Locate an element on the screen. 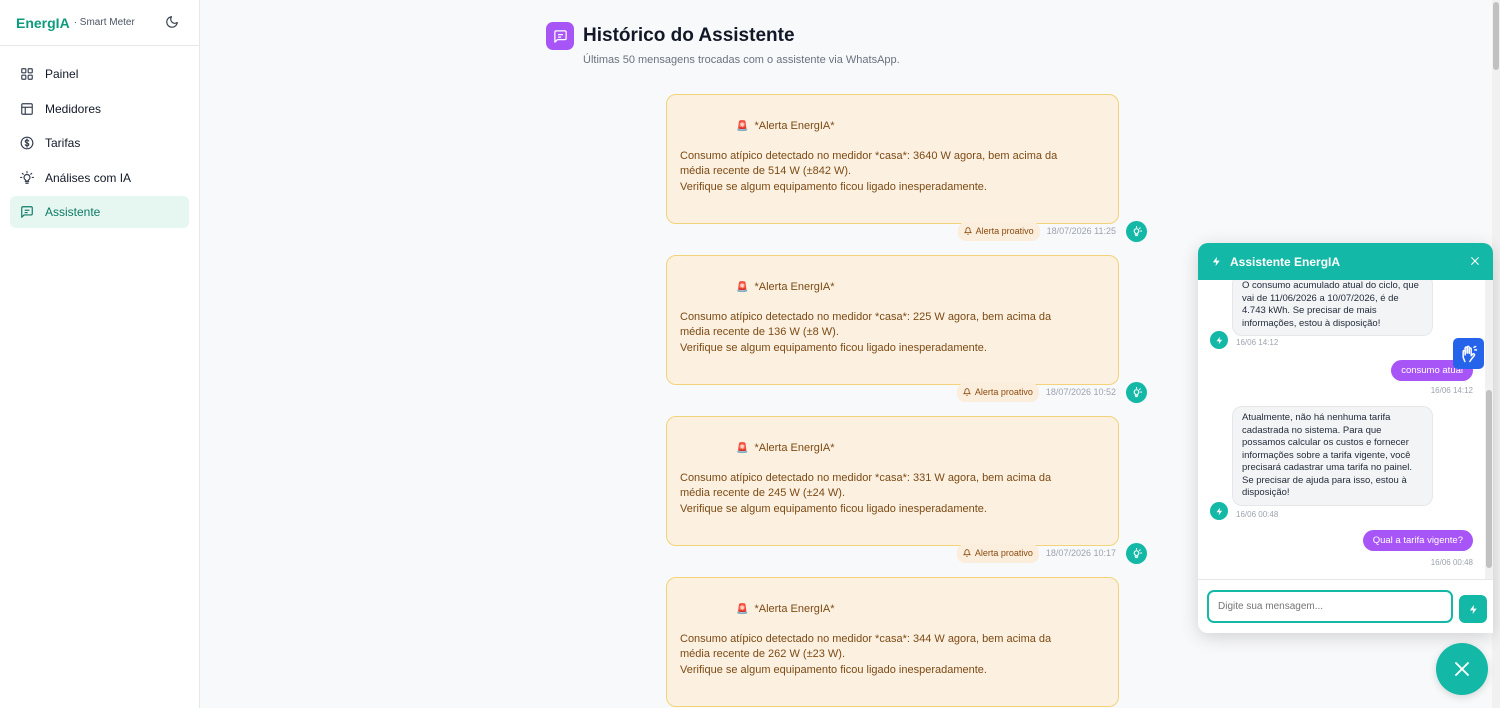 The width and height of the screenshot is (1500, 708). accessibility-hands-icon is located at coordinates (1468, 353).